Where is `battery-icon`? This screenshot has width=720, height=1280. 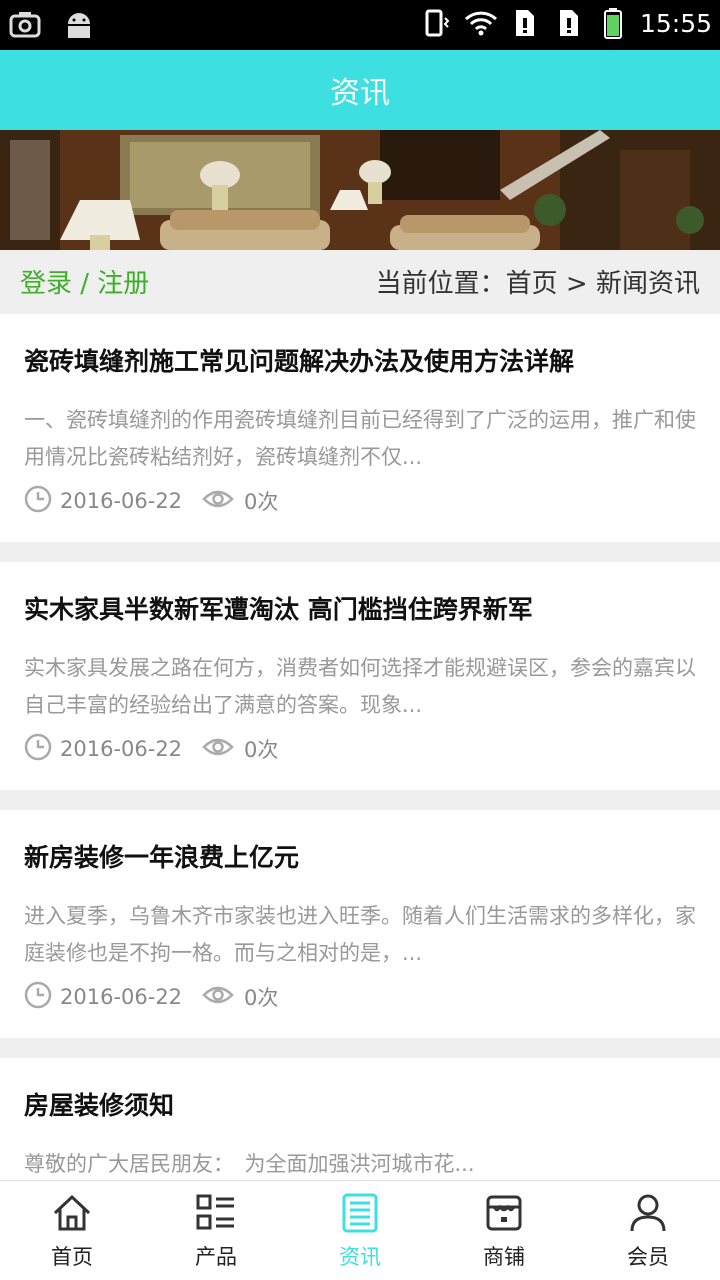
battery-icon is located at coordinates (613, 23).